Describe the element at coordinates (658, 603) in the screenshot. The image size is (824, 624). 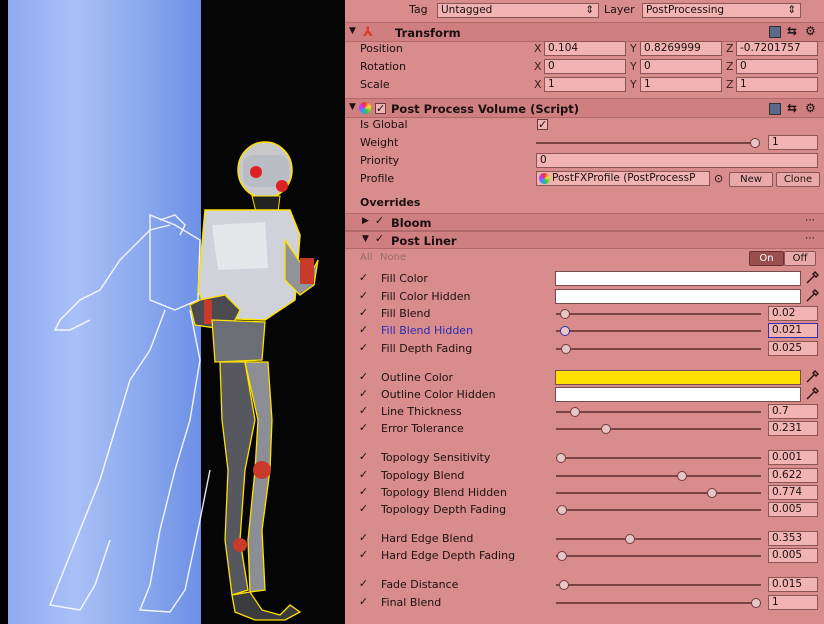
I see `final-blend-slider-track` at that location.